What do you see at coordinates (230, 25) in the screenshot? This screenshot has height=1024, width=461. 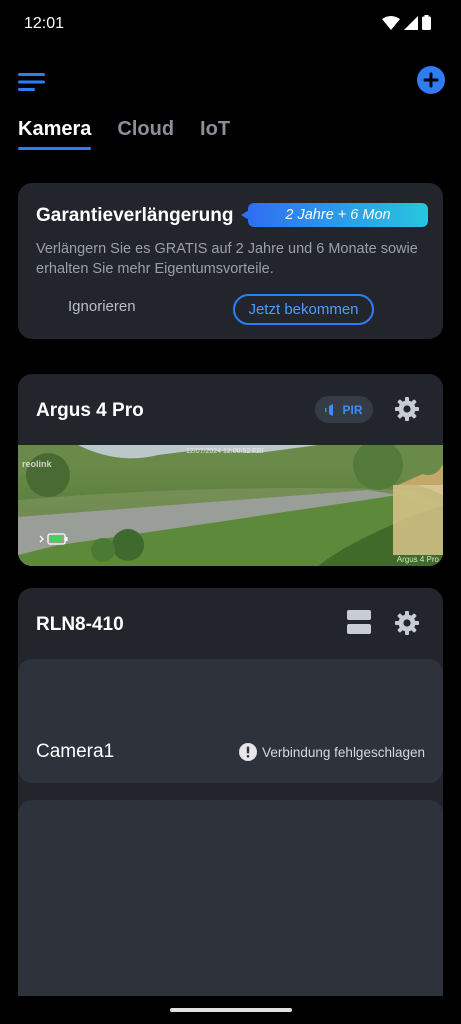 I see `status-bar: 12:01` at bounding box center [230, 25].